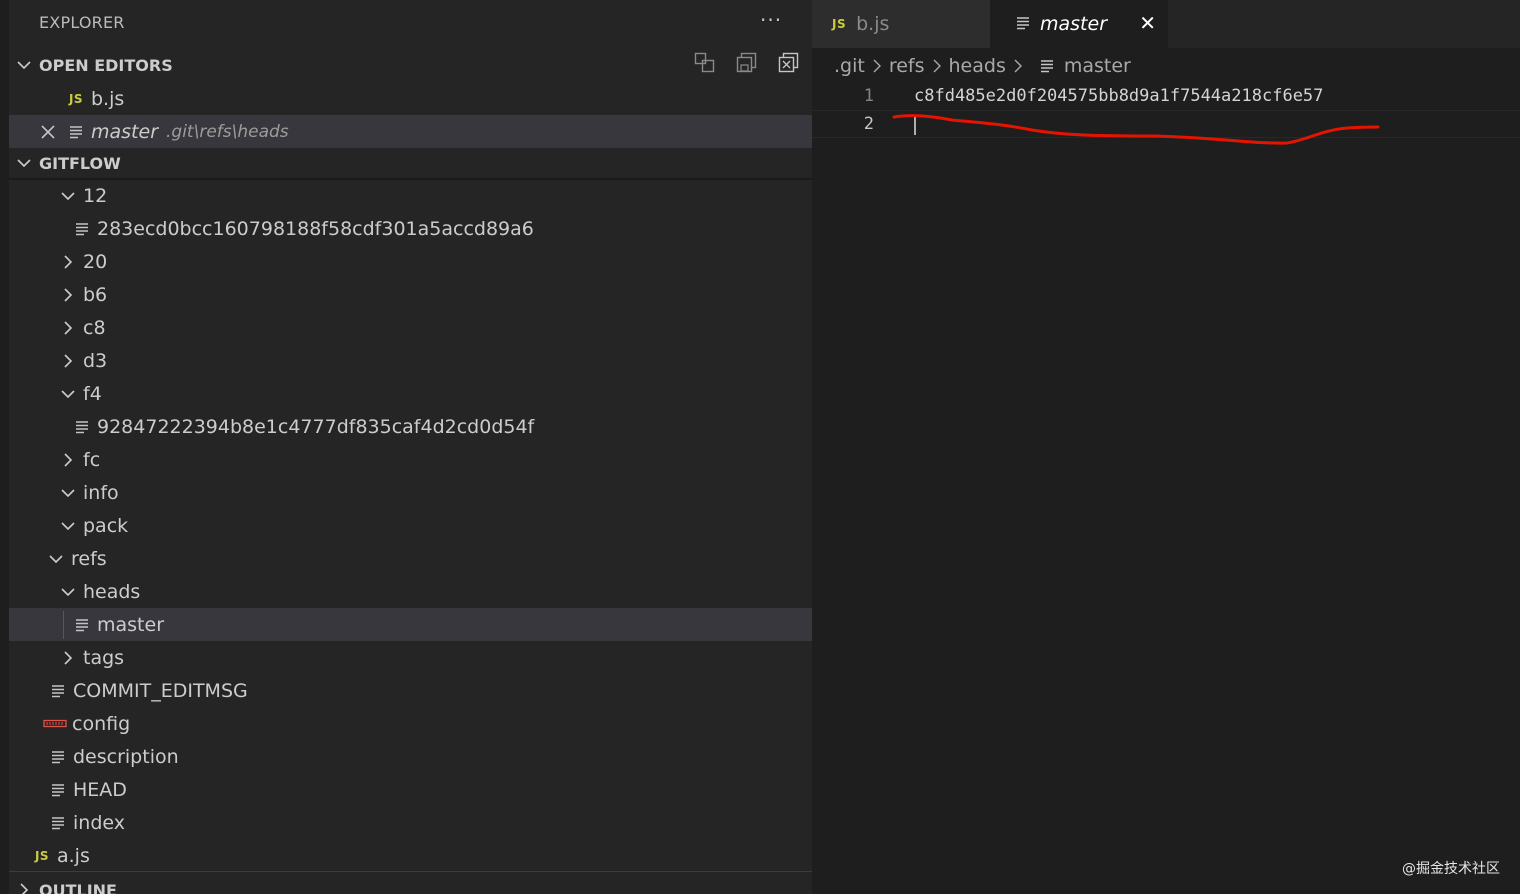 The width and height of the screenshot is (1520, 894). What do you see at coordinates (901, 24) in the screenshot?
I see `tab-bjs: JS b.js` at bounding box center [901, 24].